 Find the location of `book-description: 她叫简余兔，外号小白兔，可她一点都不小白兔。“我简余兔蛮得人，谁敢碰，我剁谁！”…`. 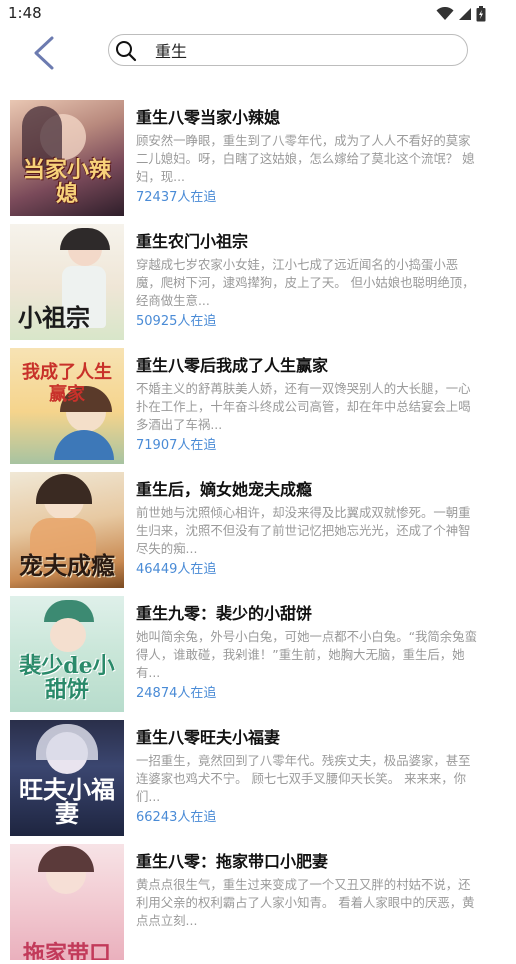

book-description: 她叫简余兔，外号小白兔，可她一点都不小白兔。“我简余兔蛮得人，谁敢碰，我剁谁！”… is located at coordinates (306, 654).